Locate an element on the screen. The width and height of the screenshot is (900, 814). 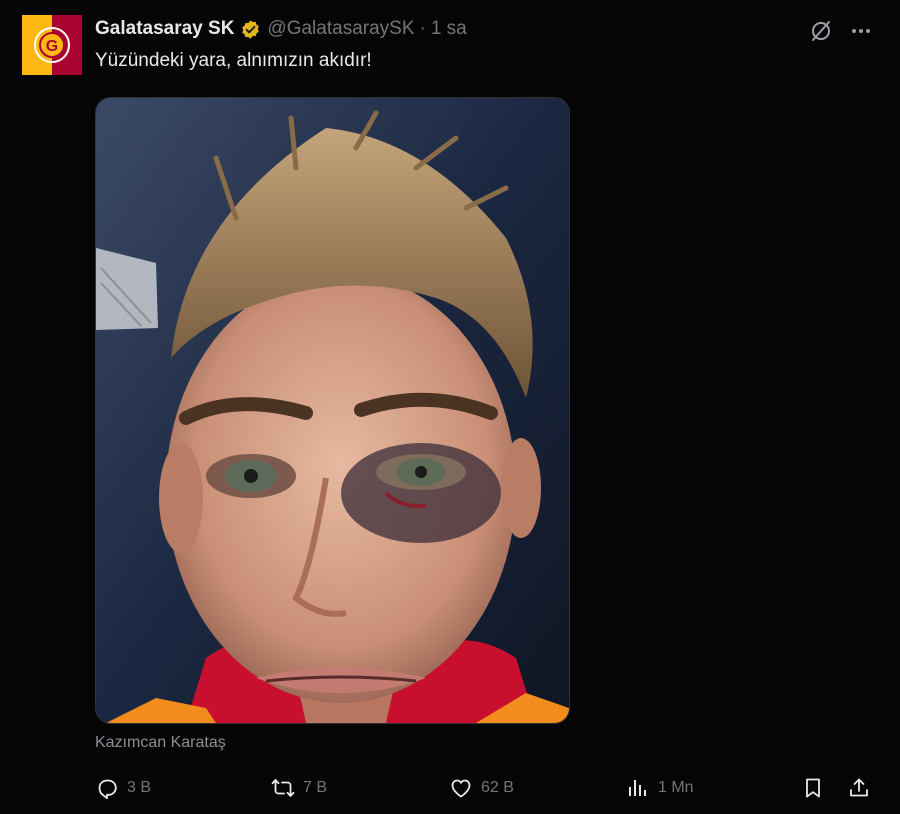
display-name: Galatasaray SK is located at coordinates (164, 29).